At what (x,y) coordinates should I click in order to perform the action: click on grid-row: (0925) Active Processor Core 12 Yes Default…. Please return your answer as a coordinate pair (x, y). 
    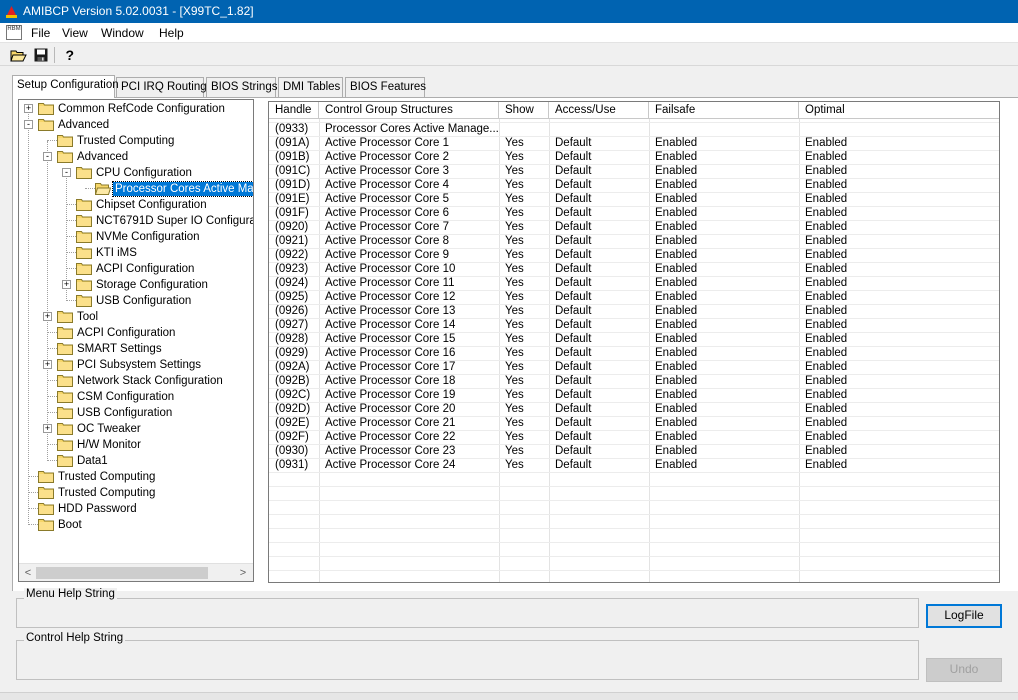
    Looking at the image, I should click on (634, 297).